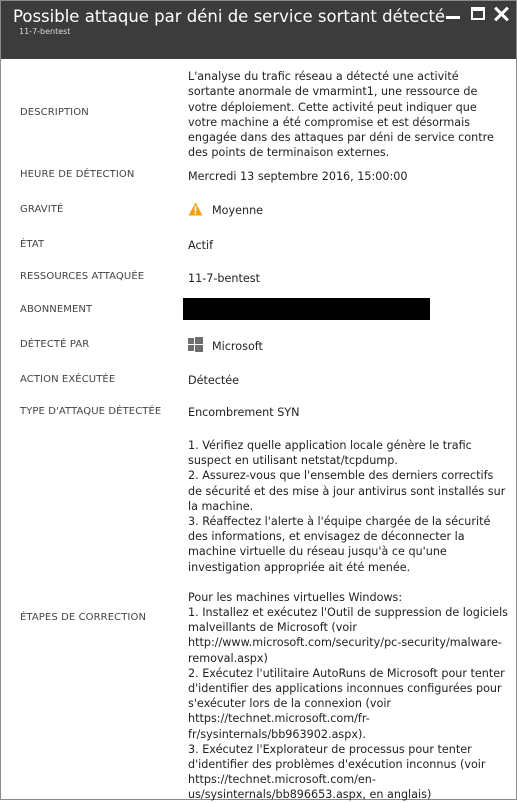  What do you see at coordinates (91, 411) in the screenshot?
I see `attack-type-label: TYPE D'ATTAQUE DÉTECTÉE` at bounding box center [91, 411].